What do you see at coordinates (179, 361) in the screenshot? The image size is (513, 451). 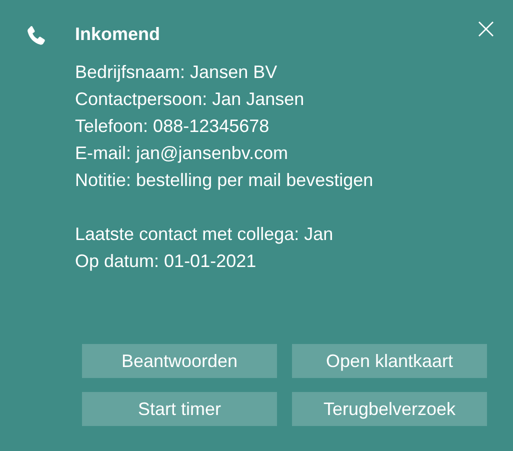 I see `action-button: Beantwoorden` at bounding box center [179, 361].